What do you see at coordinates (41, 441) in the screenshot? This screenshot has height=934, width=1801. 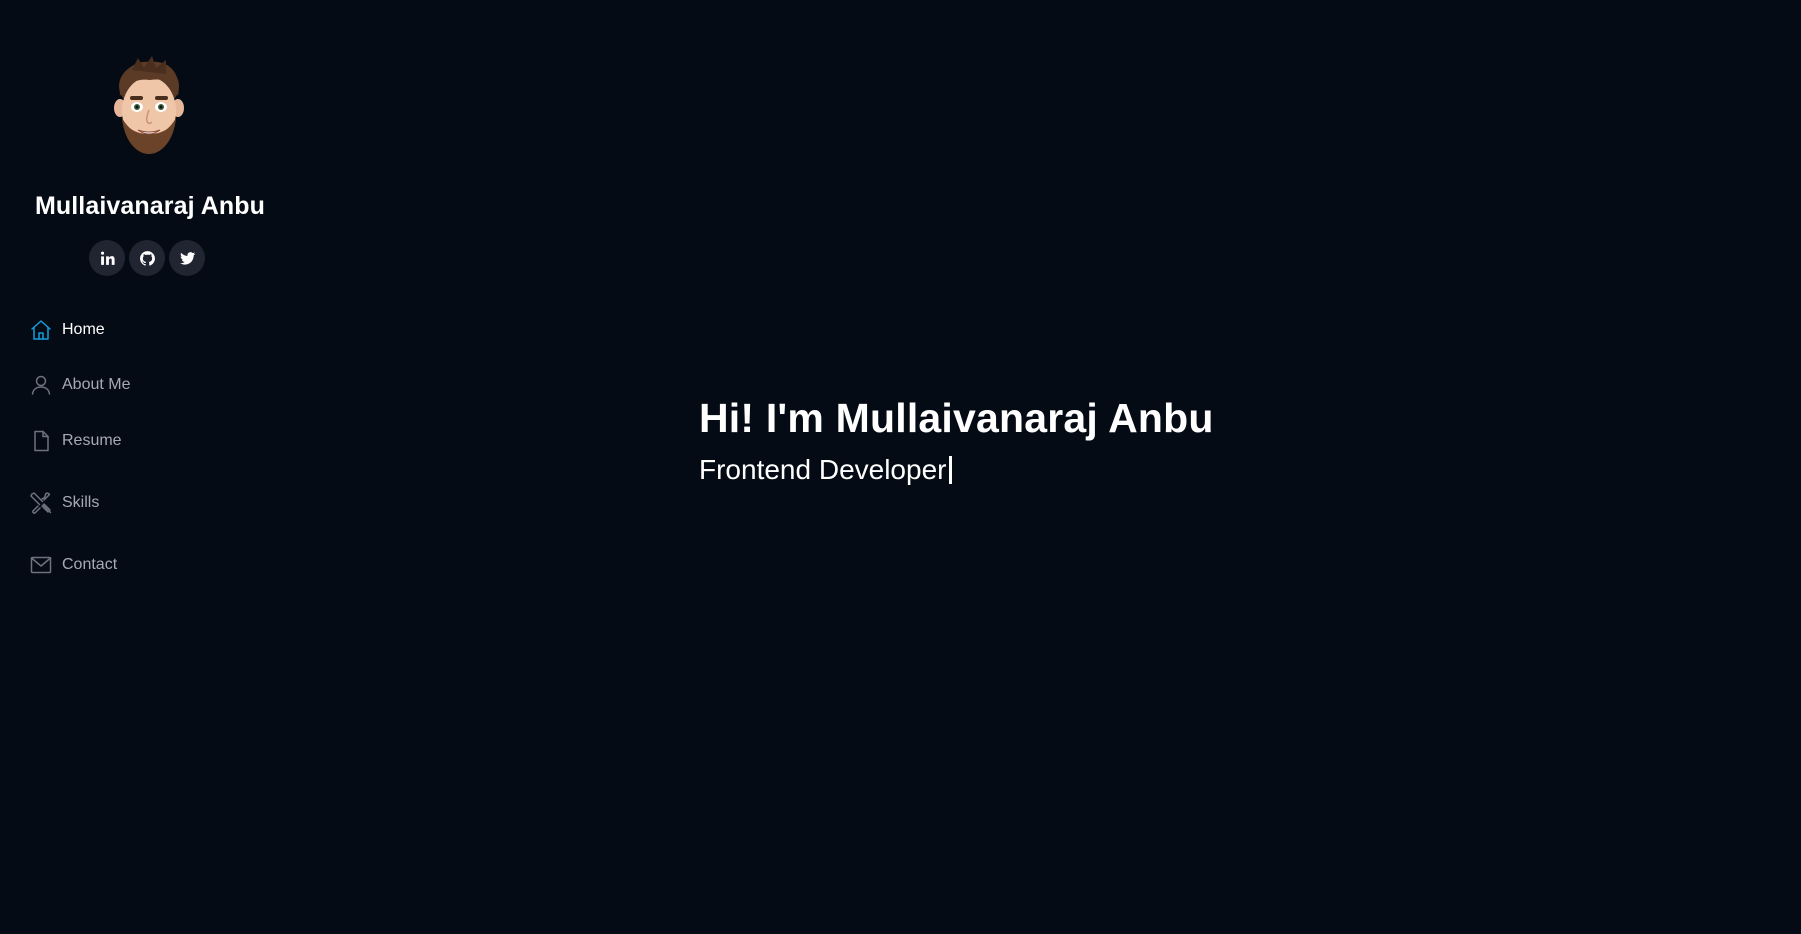 I see `file-icon` at bounding box center [41, 441].